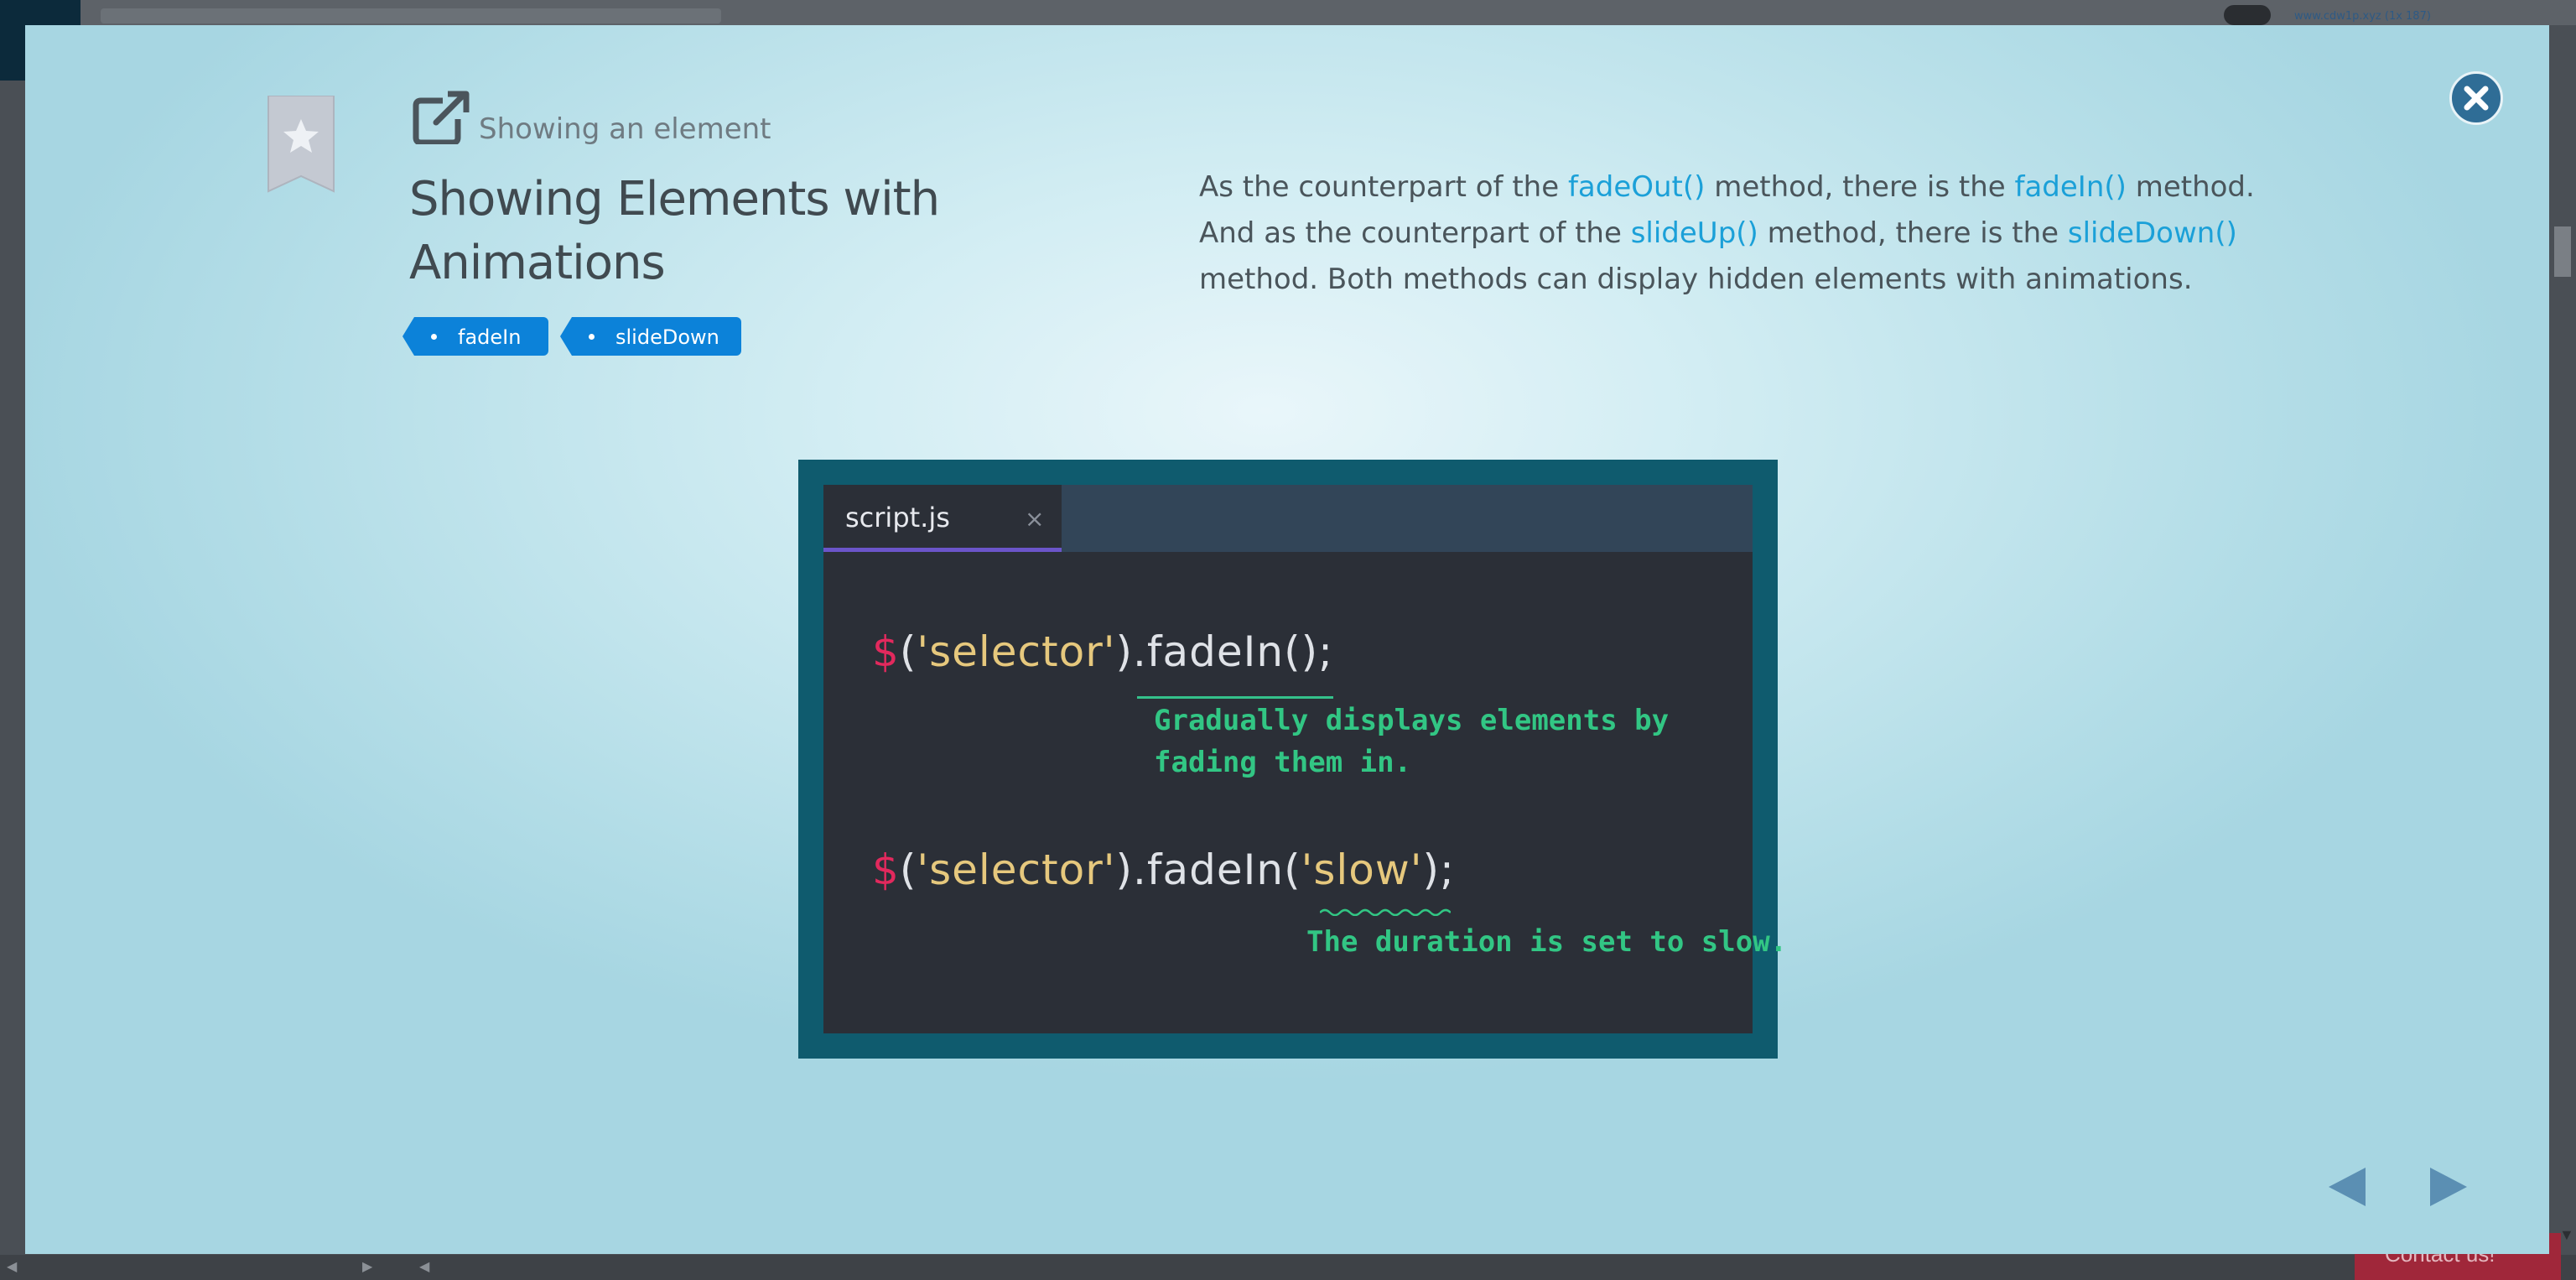 The image size is (2576, 1280). I want to click on background-scrollbar, so click(2562, 251).